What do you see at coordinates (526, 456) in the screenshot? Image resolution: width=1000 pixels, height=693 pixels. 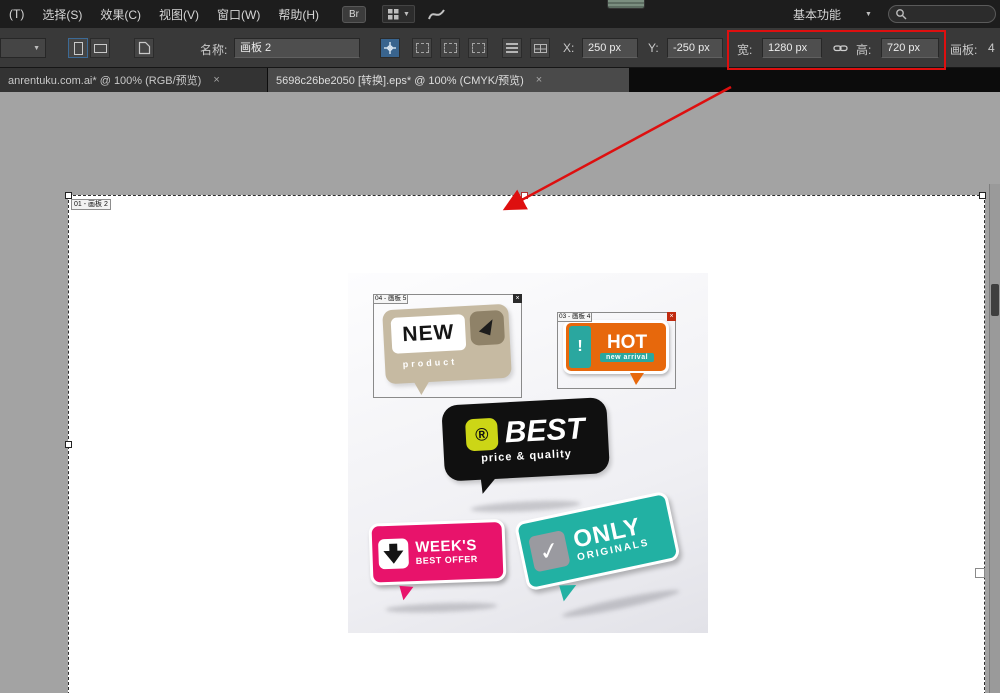 I see `sticker-best-subtitle: price & quality` at bounding box center [526, 456].